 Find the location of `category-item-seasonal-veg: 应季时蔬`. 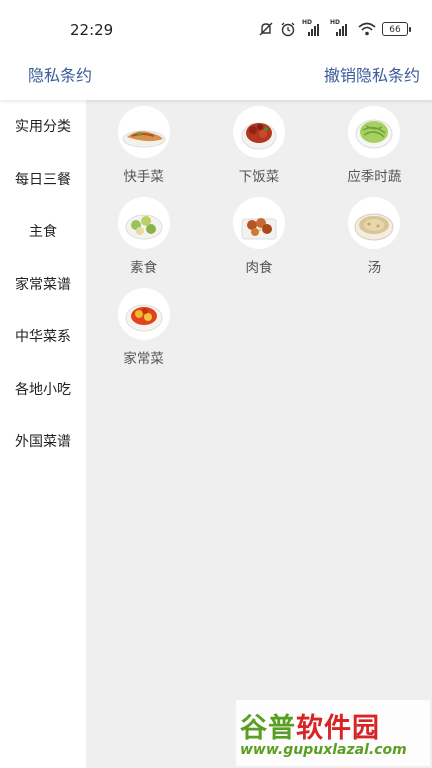

category-item-seasonal-veg: 应季时蔬 is located at coordinates (374, 151).